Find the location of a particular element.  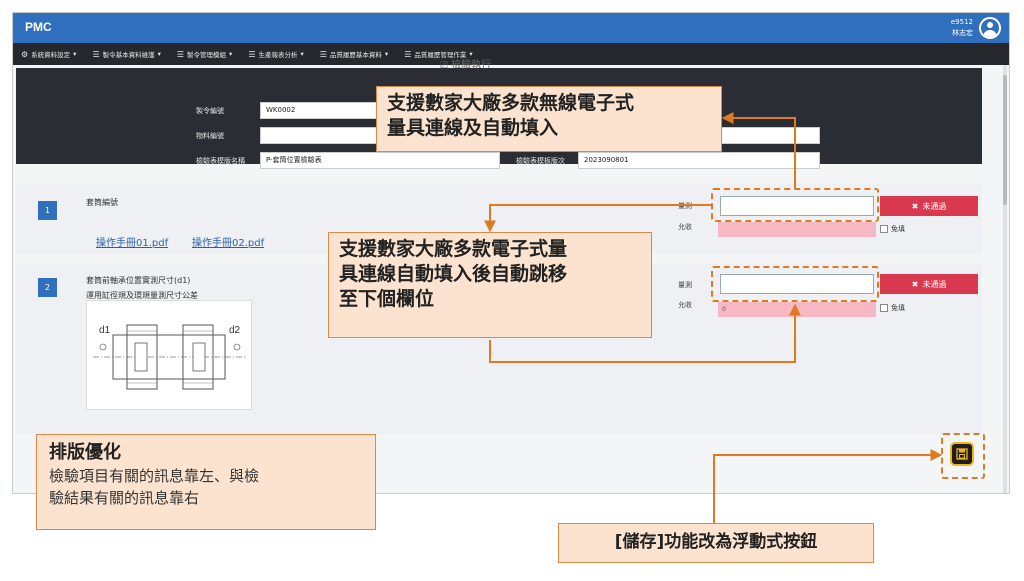

item-title: 套筒前軸承位置實測尺寸(d1) is located at coordinates (138, 280).